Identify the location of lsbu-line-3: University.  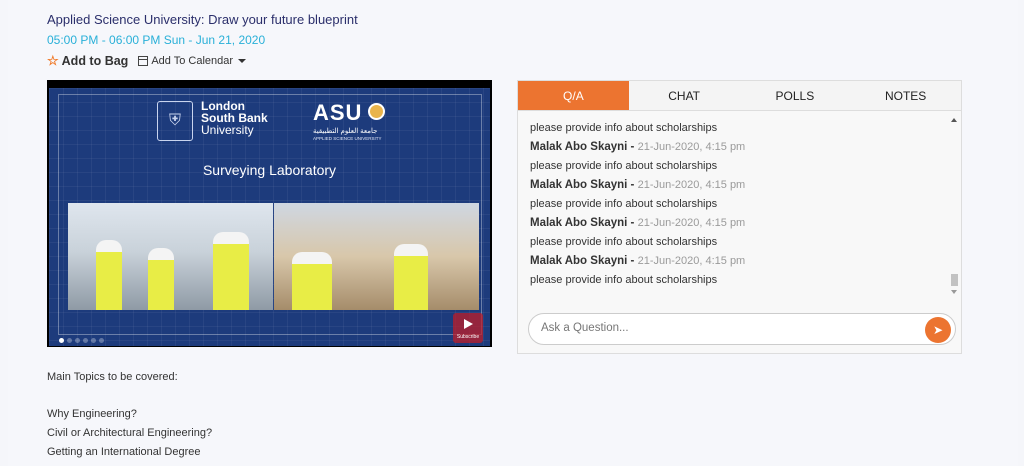
(227, 130).